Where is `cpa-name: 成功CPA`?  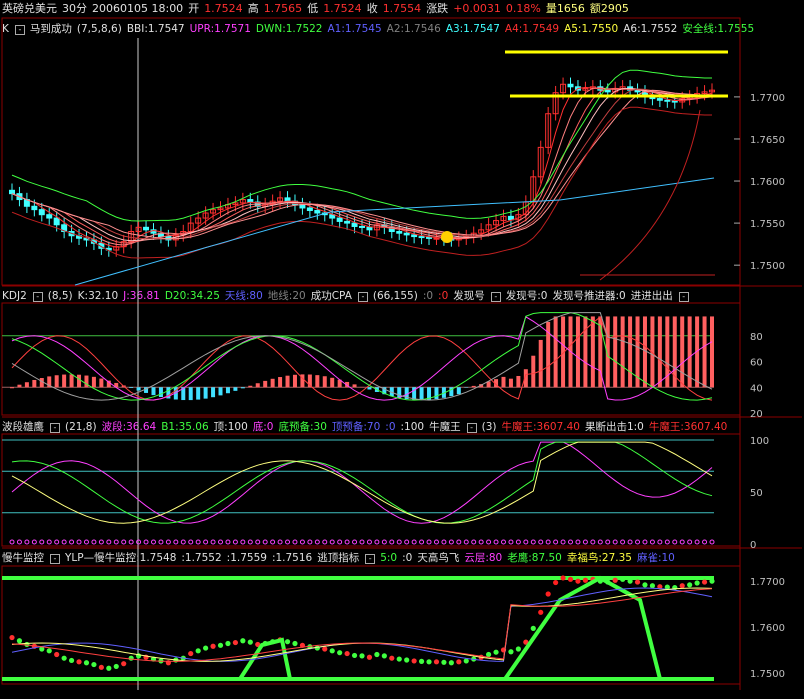
cpa-name: 成功CPA is located at coordinates (331, 296).